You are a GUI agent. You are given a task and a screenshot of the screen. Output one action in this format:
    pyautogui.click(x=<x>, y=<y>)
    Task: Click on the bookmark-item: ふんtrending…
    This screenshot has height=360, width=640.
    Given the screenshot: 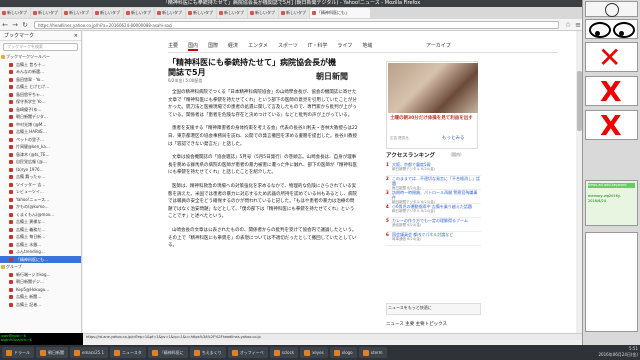 What is the action you would take?
    pyautogui.click(x=40, y=252)
    